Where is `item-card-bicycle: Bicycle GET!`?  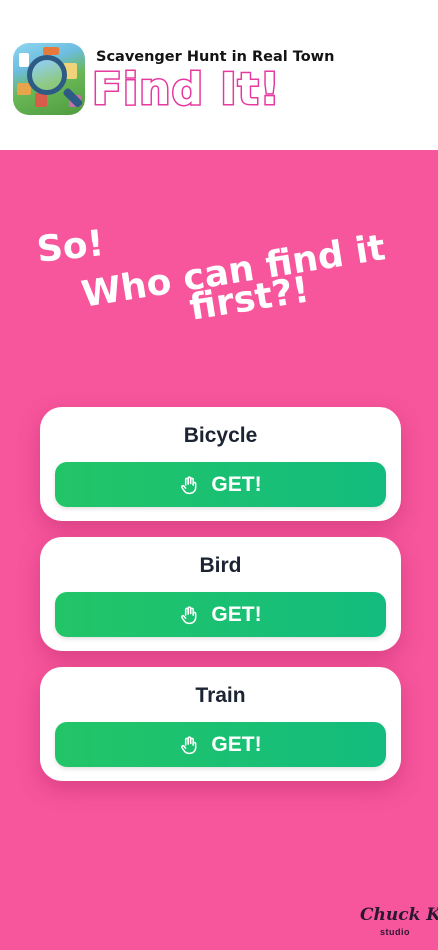
item-card-bicycle: Bicycle GET! is located at coordinates (220, 464).